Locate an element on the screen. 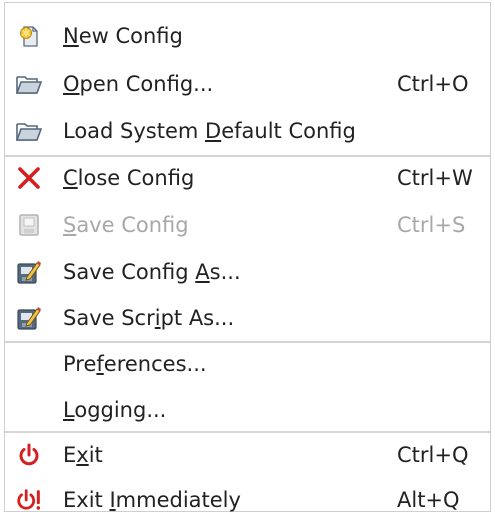 The image size is (495, 516). menu-item-load-system-default-config: Load System Default Config is located at coordinates (247, 131).